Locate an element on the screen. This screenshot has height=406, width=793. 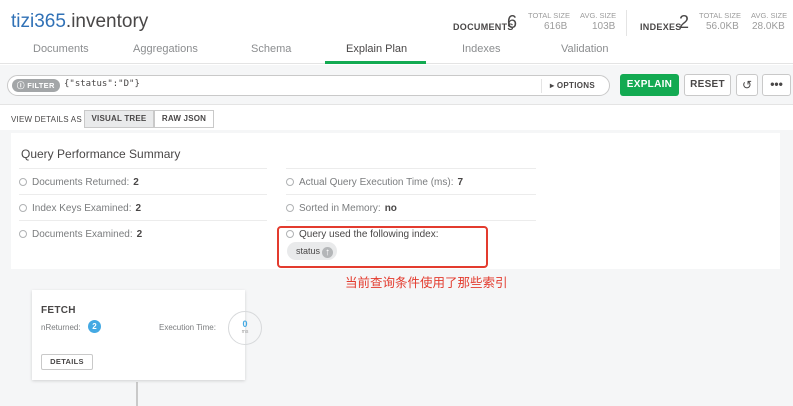
indexes-avg-size: 28.0KB is located at coordinates (768, 26).